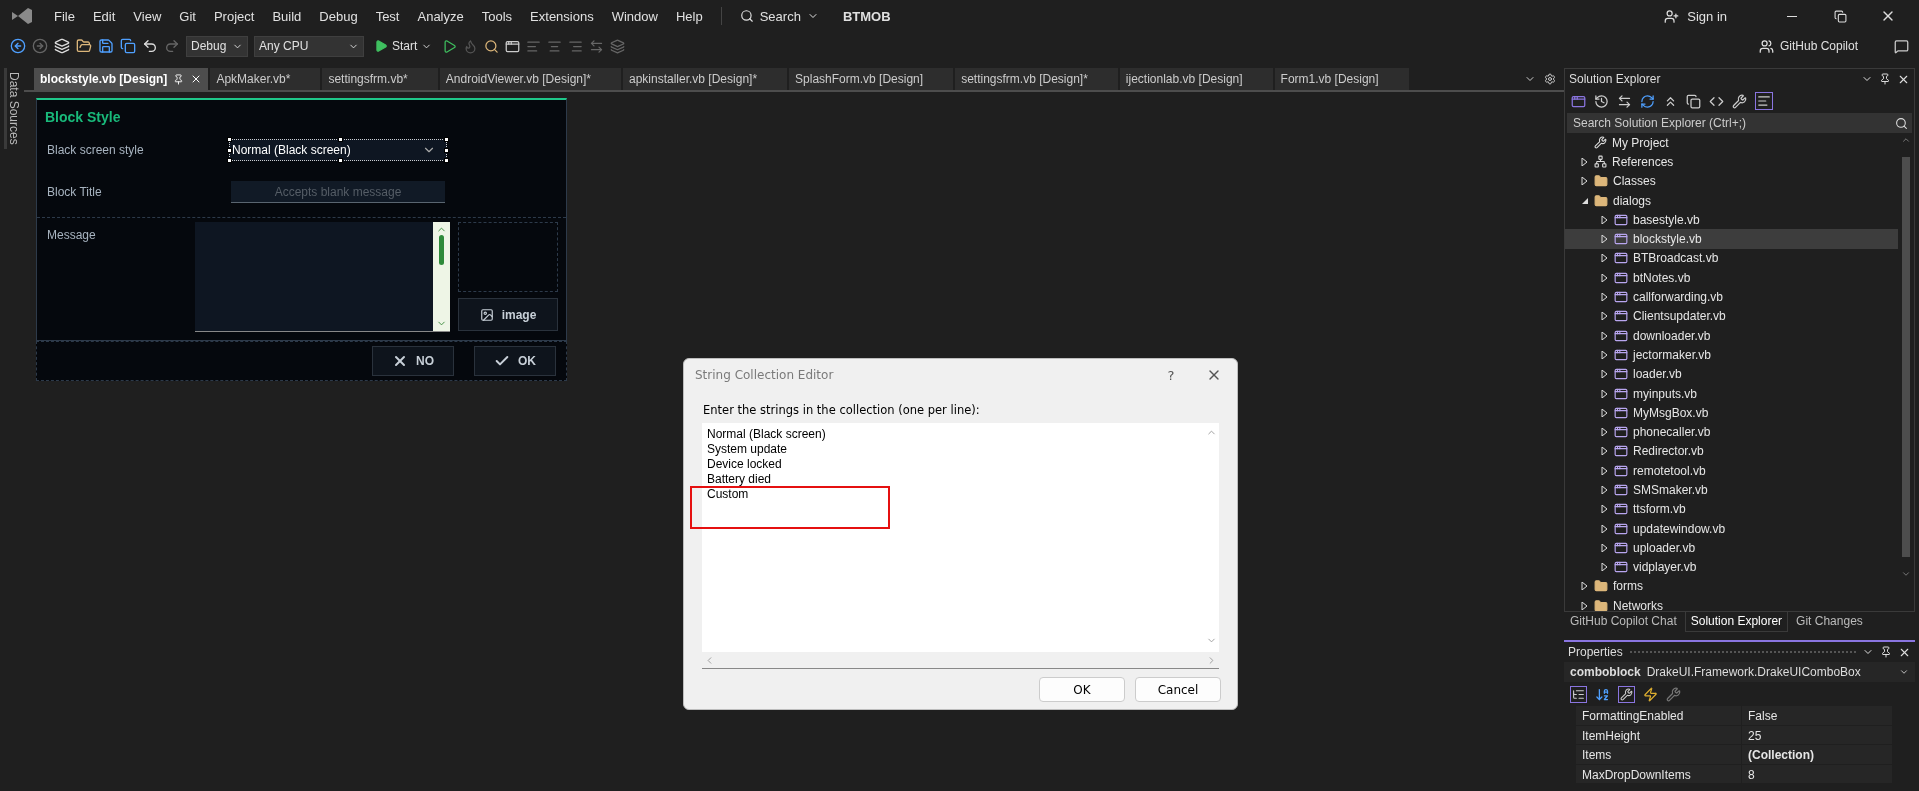 The image size is (1919, 791). I want to click on sync-icon, so click(1624, 101).